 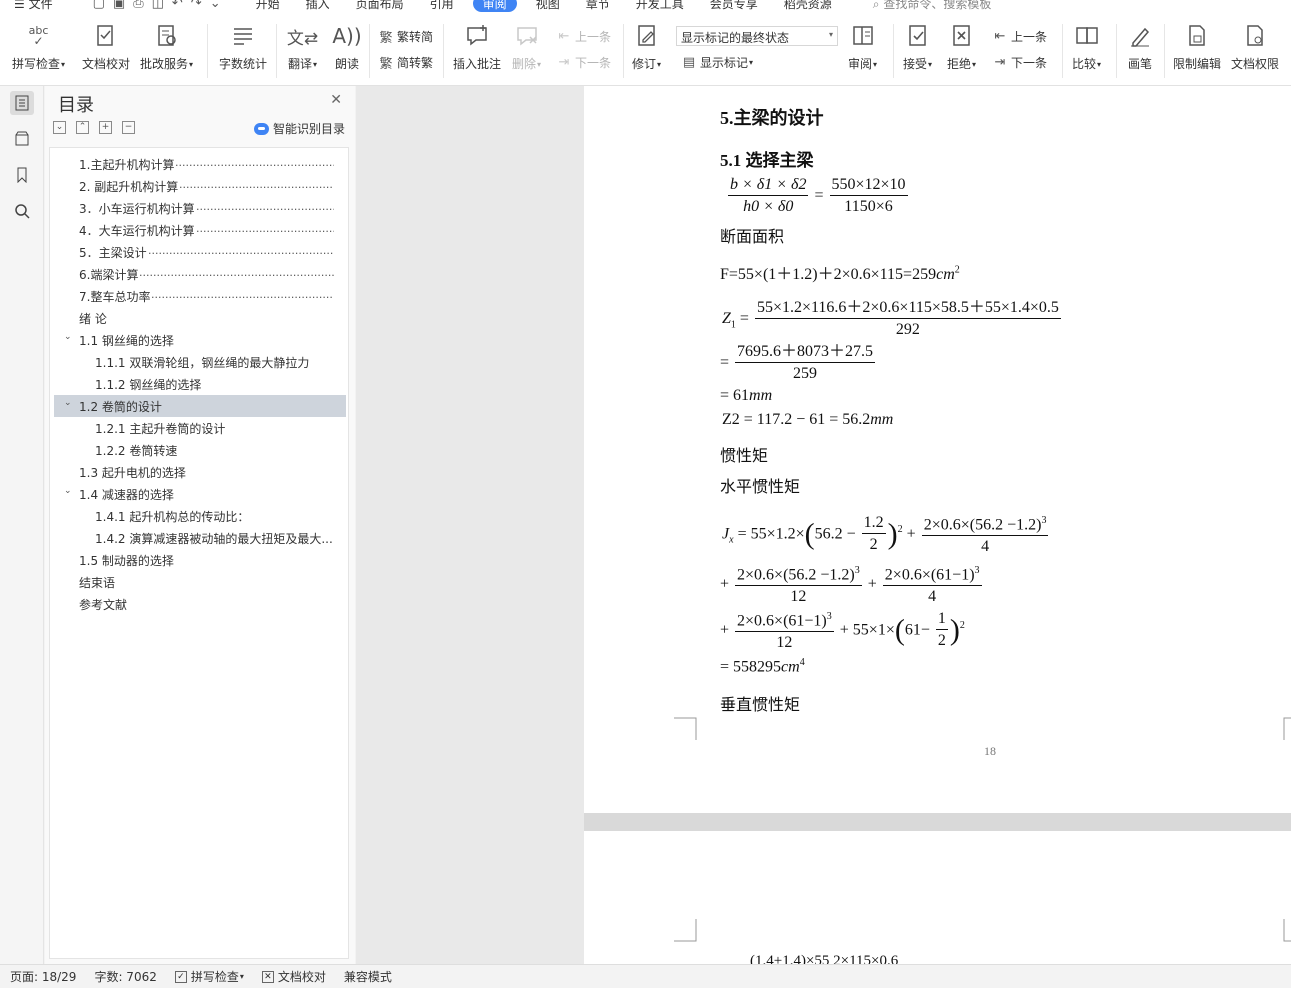 I want to click on toc-item-label: 1.2.2 卷筒转速, so click(x=136, y=450).